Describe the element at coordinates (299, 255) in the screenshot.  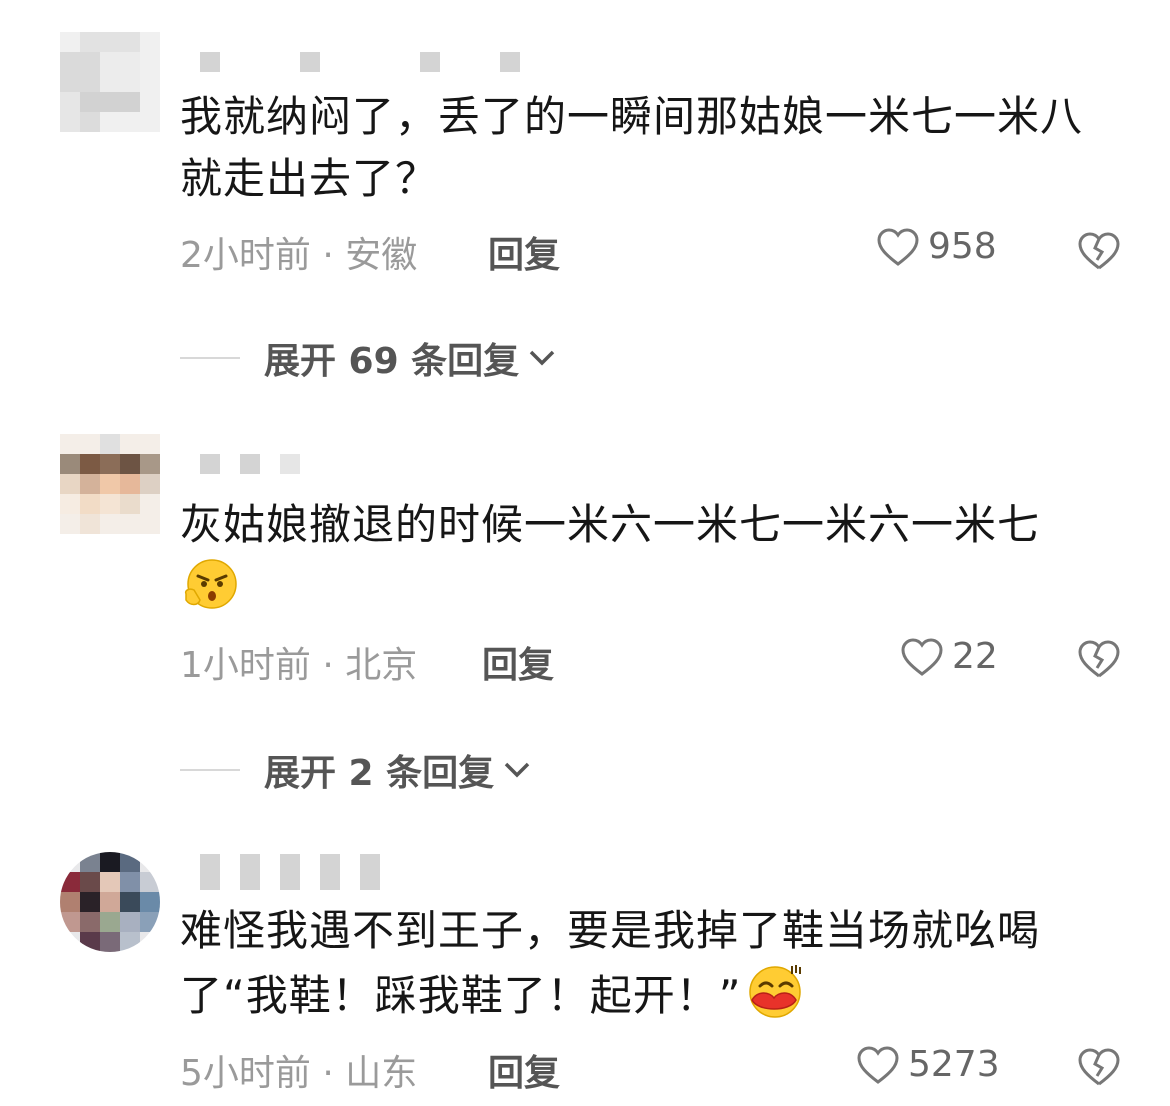
I see `comment-meta: 2小时前 · 安徽` at that location.